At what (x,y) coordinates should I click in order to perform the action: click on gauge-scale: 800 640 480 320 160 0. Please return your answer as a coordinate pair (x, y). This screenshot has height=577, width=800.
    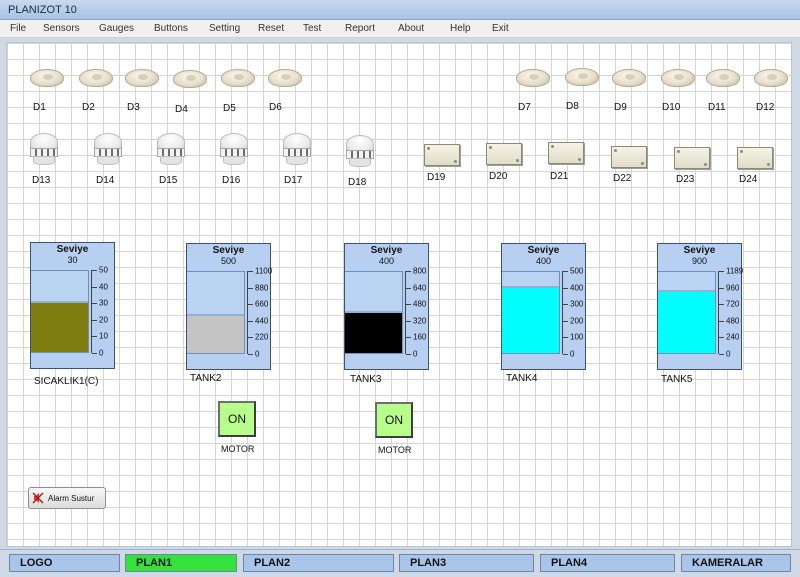
    Looking at the image, I should click on (417, 313).